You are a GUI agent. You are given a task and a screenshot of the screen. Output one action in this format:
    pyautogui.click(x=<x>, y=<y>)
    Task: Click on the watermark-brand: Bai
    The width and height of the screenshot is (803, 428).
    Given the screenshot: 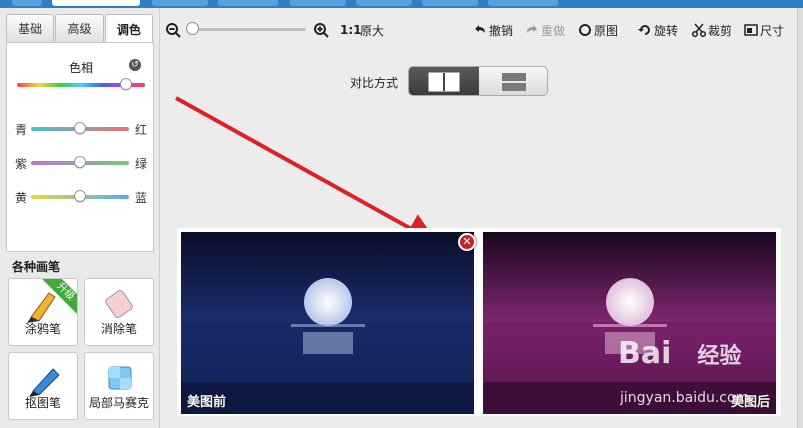 What is the action you would take?
    pyautogui.click(x=645, y=353)
    